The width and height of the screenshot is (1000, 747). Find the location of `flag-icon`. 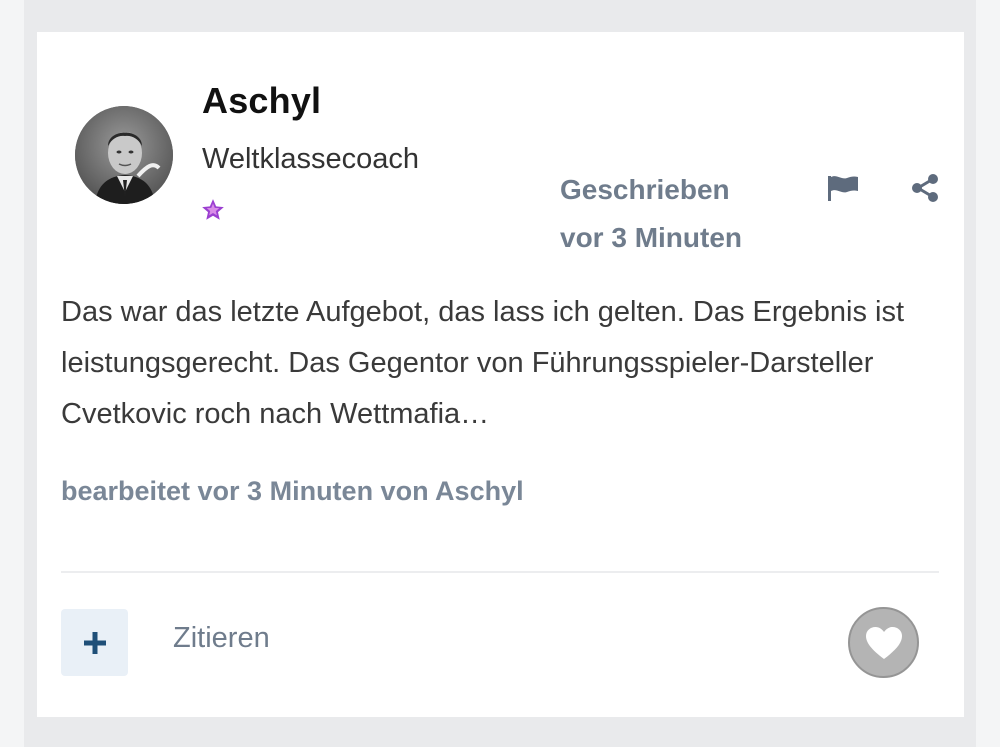

flag-icon is located at coordinates (843, 188).